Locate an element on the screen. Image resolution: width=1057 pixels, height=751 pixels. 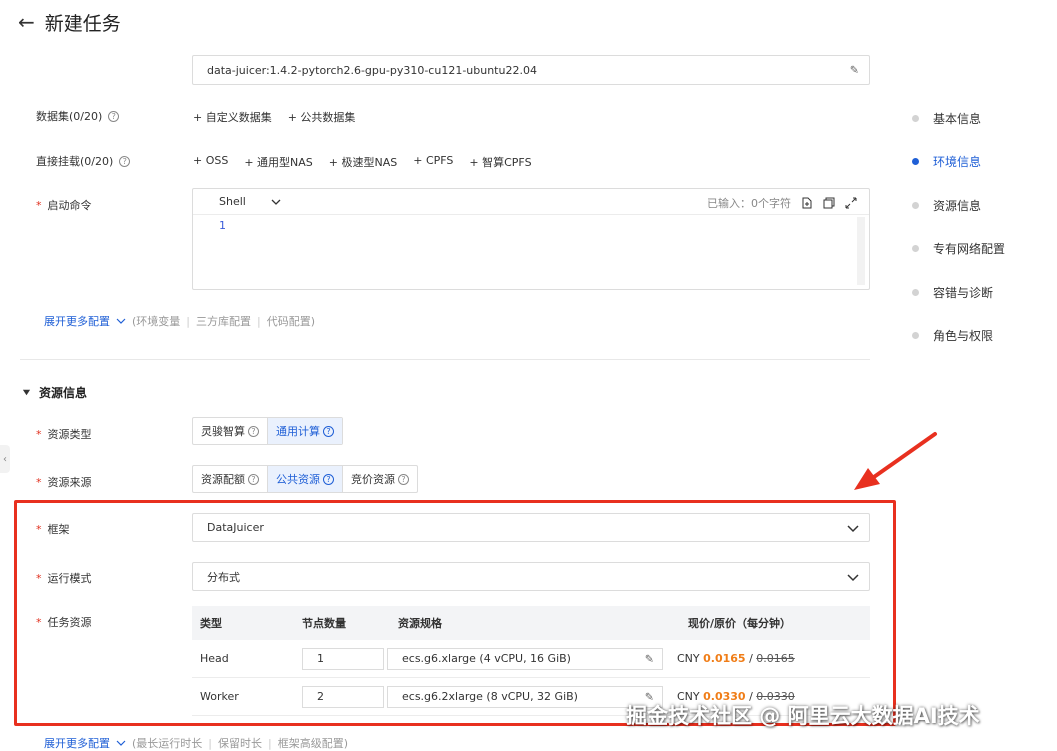
resource-type-switch: 灵骏智算? 通用计算? is located at coordinates (267, 431).